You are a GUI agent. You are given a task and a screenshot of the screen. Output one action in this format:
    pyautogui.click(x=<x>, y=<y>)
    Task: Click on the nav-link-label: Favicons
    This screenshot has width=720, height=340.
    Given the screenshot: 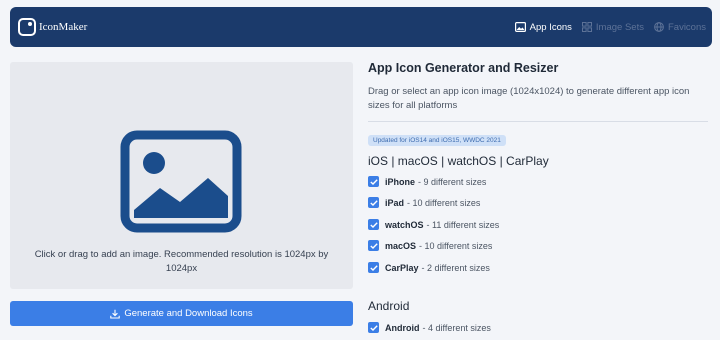 What is the action you would take?
    pyautogui.click(x=686, y=27)
    